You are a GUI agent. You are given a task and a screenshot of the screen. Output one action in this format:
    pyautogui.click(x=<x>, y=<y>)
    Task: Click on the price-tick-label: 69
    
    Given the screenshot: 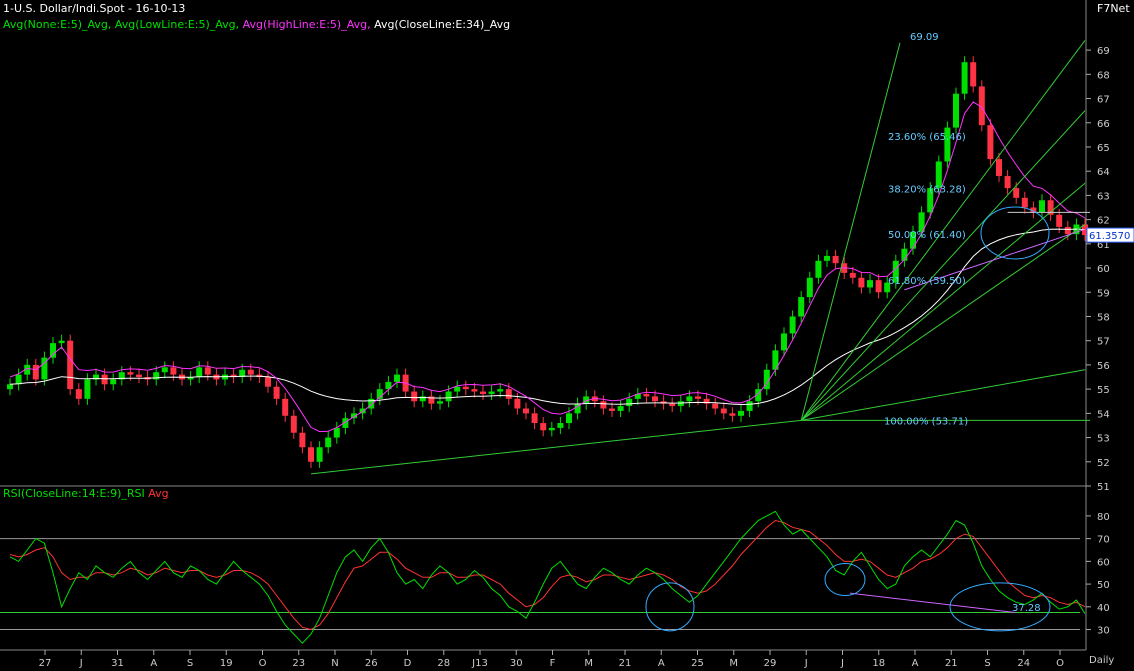 What is the action you would take?
    pyautogui.click(x=1103, y=51)
    